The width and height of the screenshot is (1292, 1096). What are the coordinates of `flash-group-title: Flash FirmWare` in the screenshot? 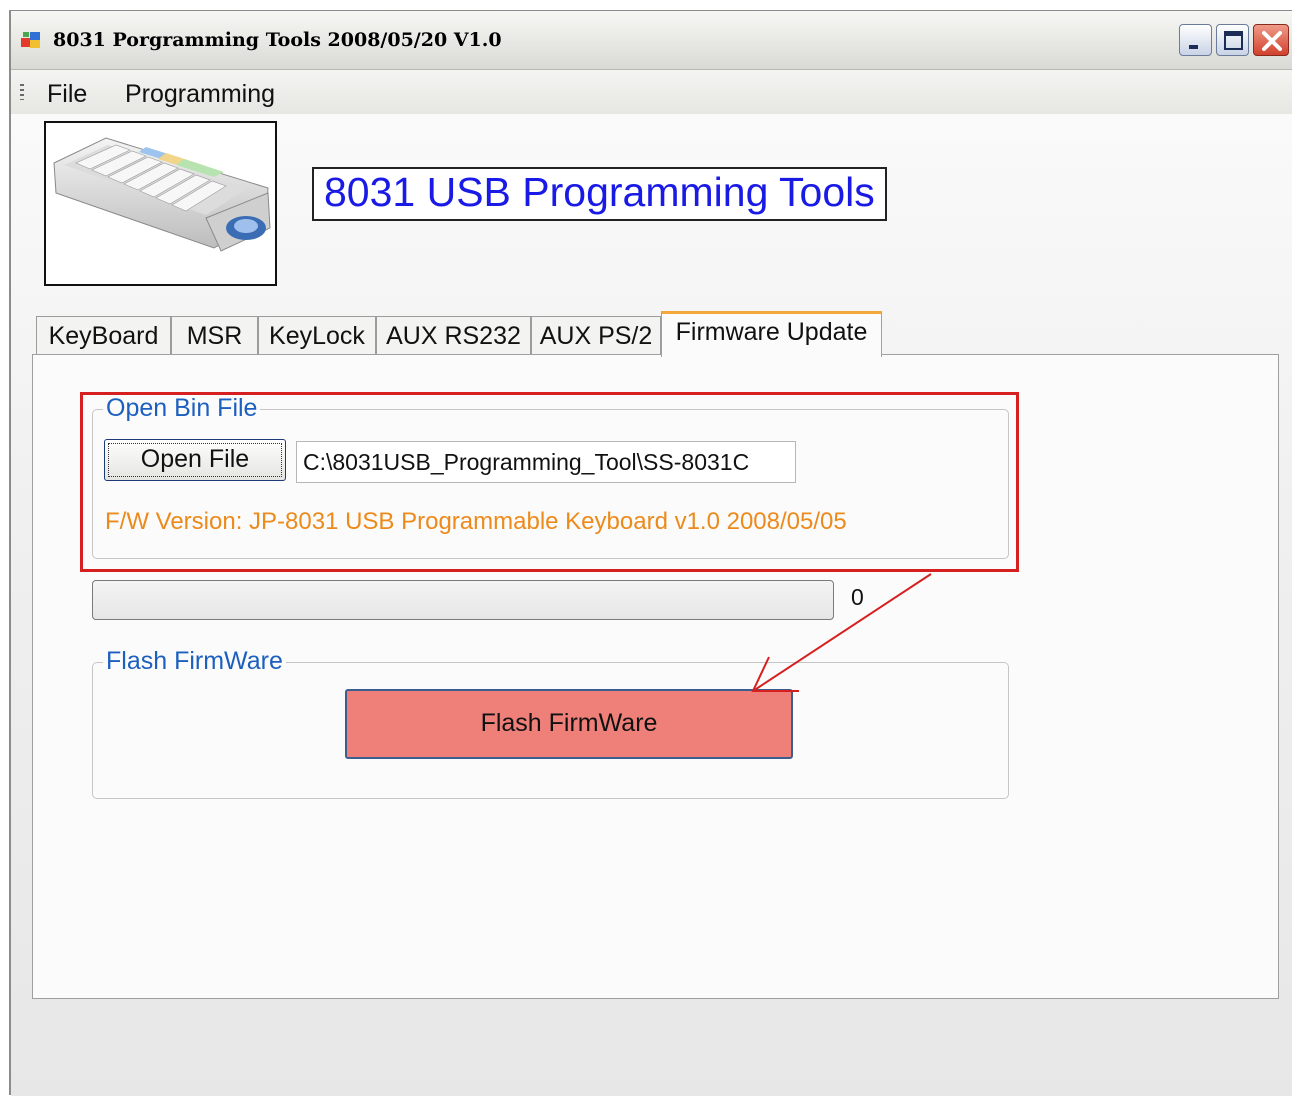 It's located at (194, 661).